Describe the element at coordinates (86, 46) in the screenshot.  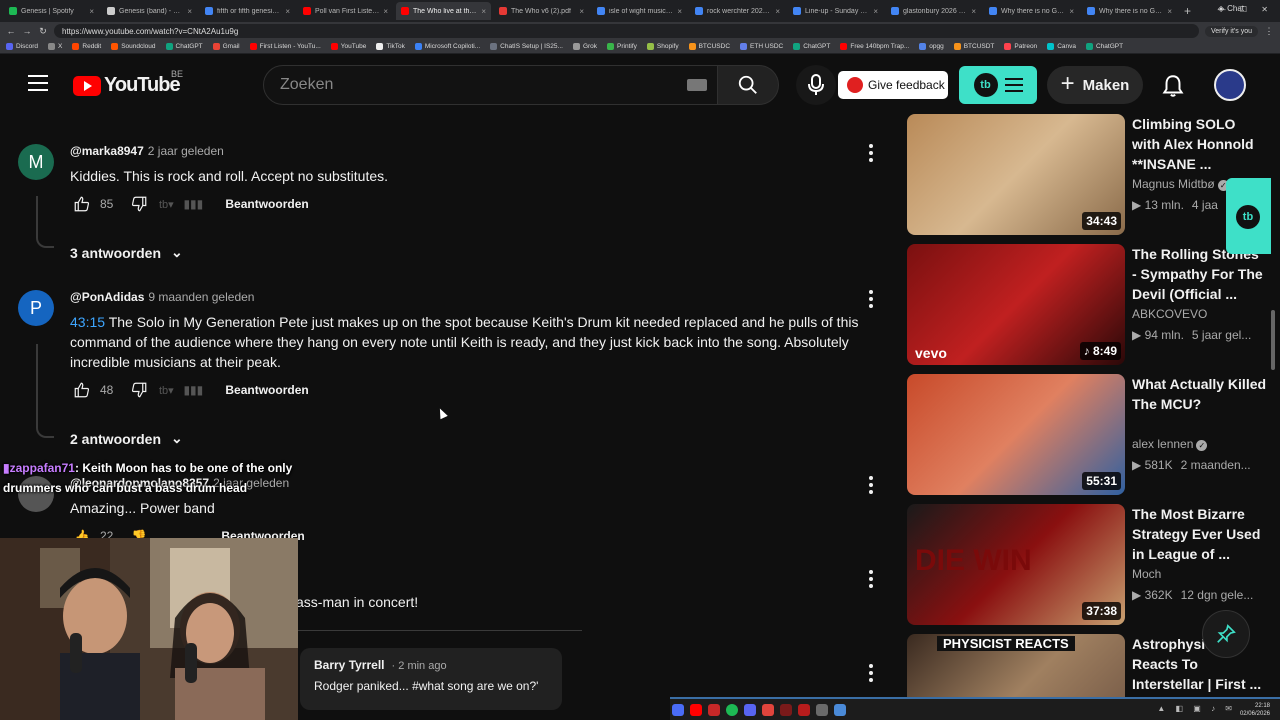
I see `bookmark: Reddit` at that location.